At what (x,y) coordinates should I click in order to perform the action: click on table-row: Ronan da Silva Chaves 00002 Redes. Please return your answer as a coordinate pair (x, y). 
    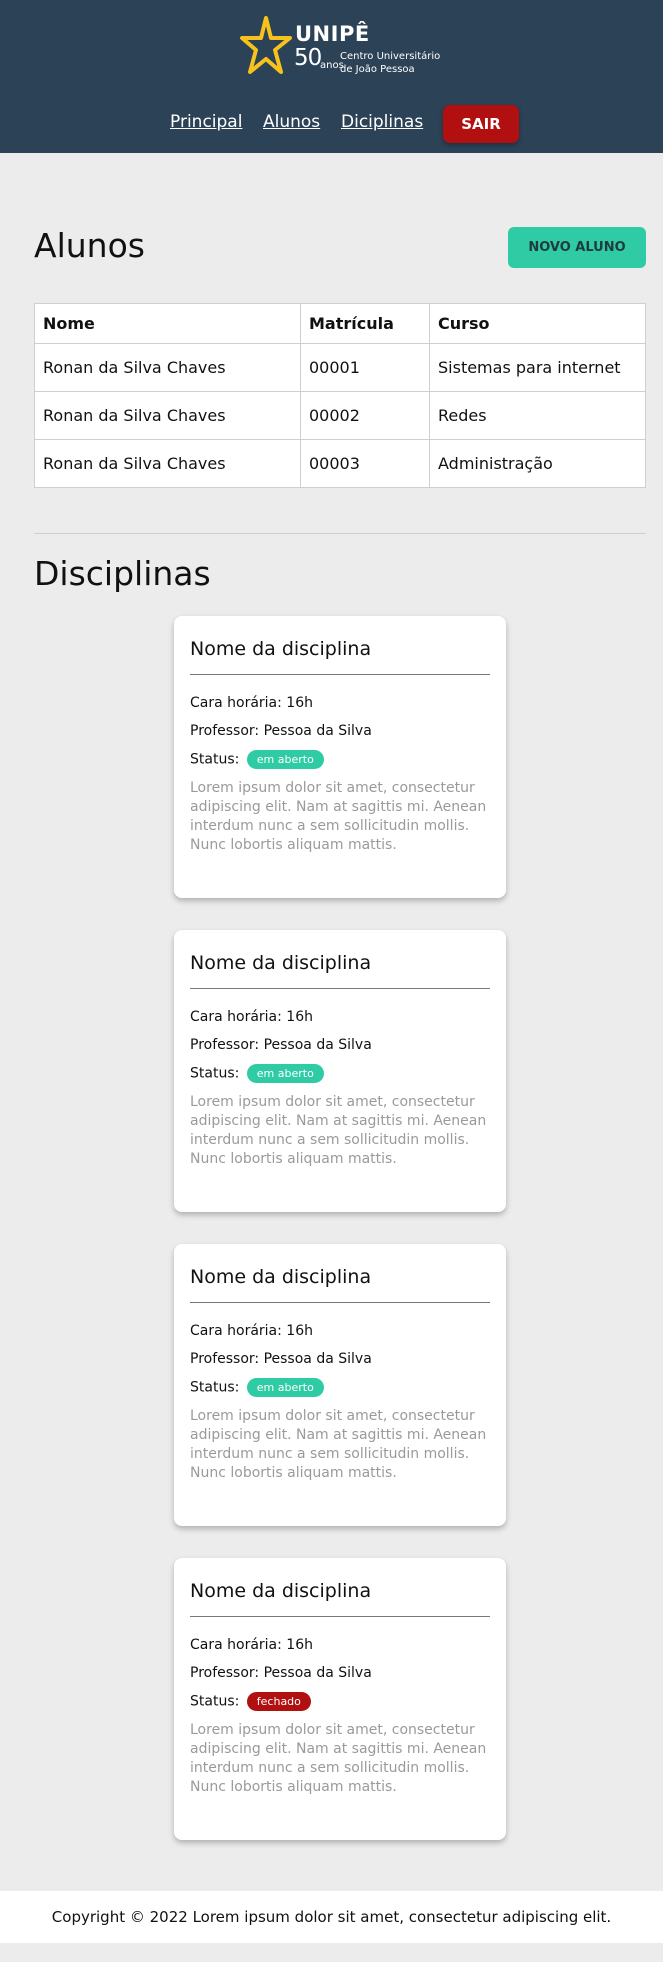
    Looking at the image, I should click on (340, 415).